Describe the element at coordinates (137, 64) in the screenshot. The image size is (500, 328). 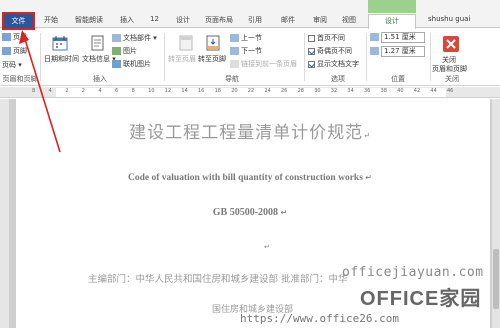
I see `online-picture-label: 联机图片` at that location.